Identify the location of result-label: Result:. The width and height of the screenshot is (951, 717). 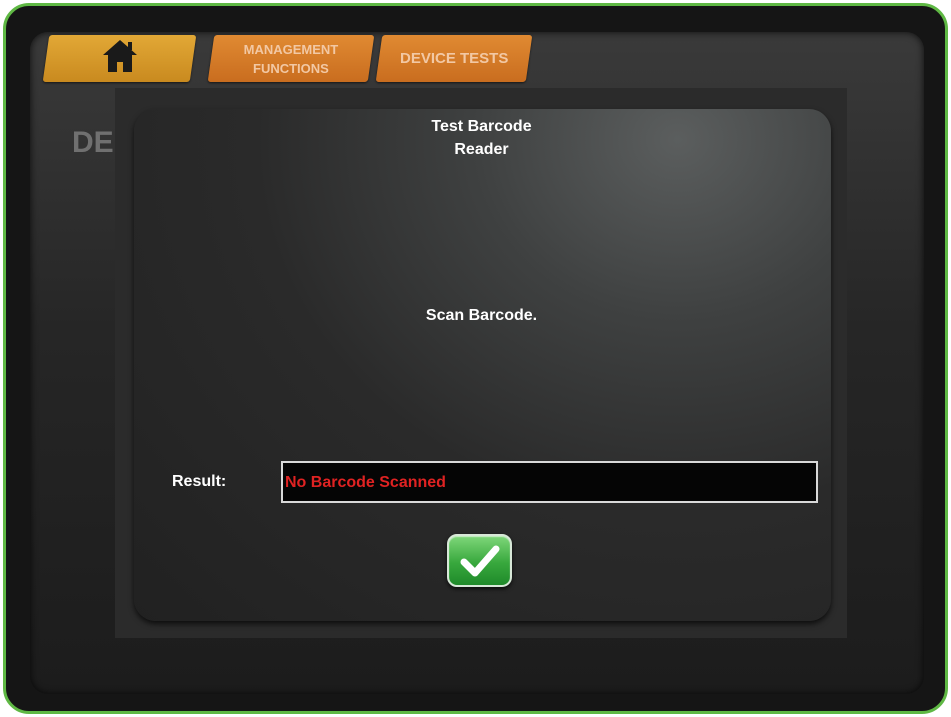
(199, 481).